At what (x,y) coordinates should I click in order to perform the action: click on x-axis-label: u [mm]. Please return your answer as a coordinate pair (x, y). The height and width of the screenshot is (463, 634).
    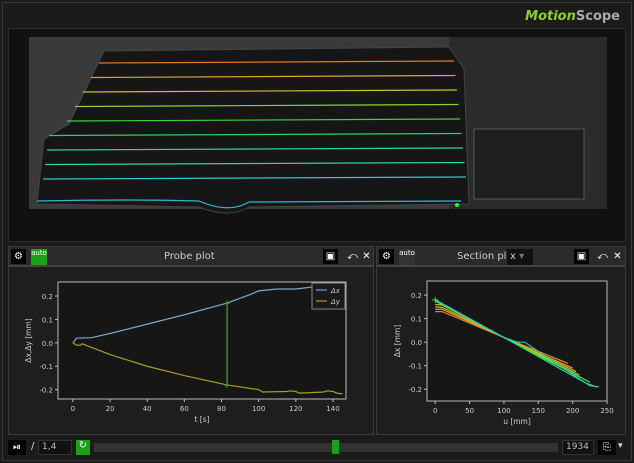
    Looking at the image, I should click on (517, 421).